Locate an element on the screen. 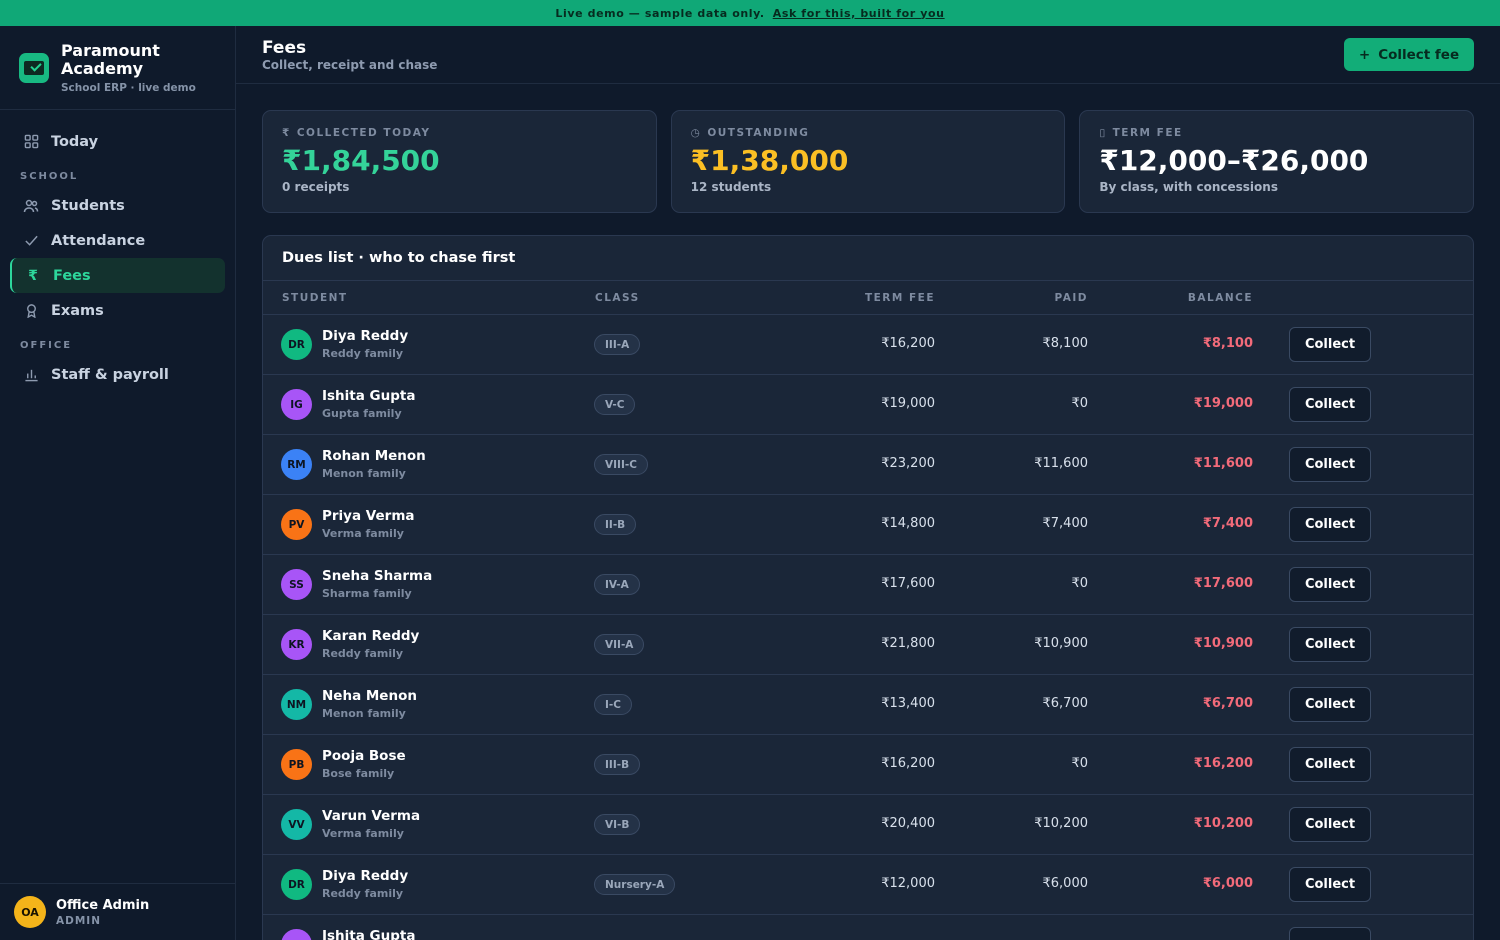 The width and height of the screenshot is (1500, 940). sidebar-item-staff-payroll: Staff & payroll is located at coordinates (117, 374).